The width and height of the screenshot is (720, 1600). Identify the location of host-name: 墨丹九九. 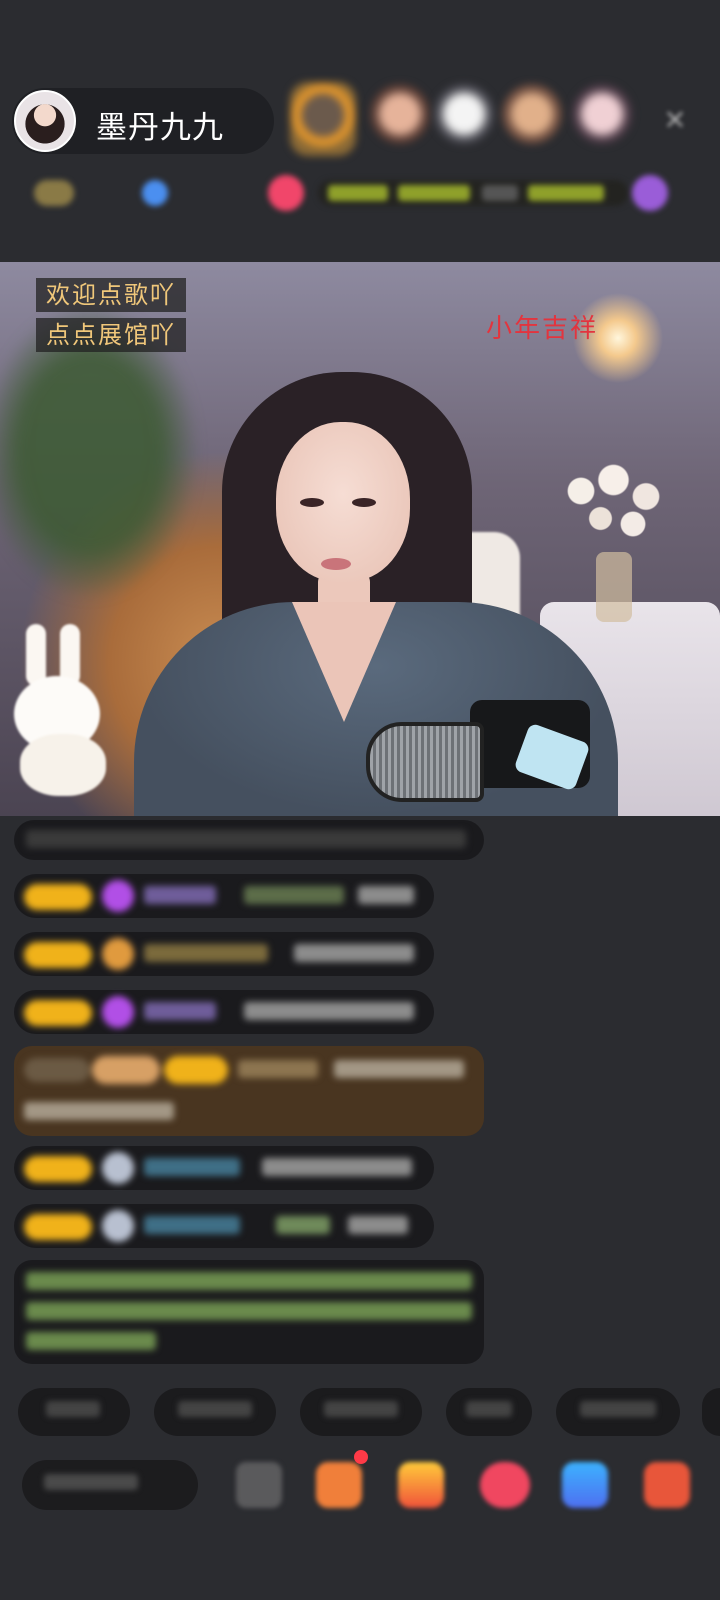
(160, 128).